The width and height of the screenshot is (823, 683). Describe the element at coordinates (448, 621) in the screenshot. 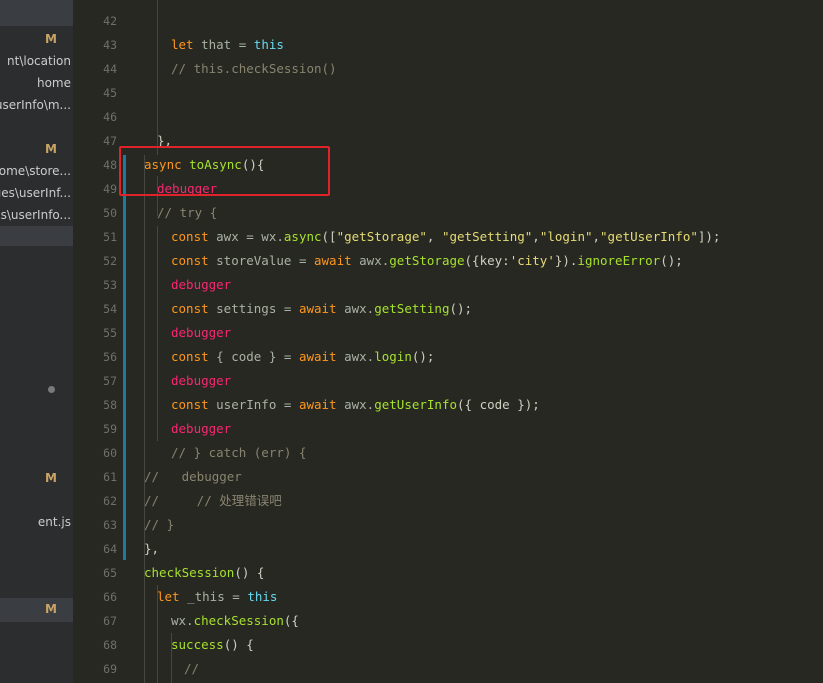

I see `code-line: 67 wx.checkSession({` at that location.